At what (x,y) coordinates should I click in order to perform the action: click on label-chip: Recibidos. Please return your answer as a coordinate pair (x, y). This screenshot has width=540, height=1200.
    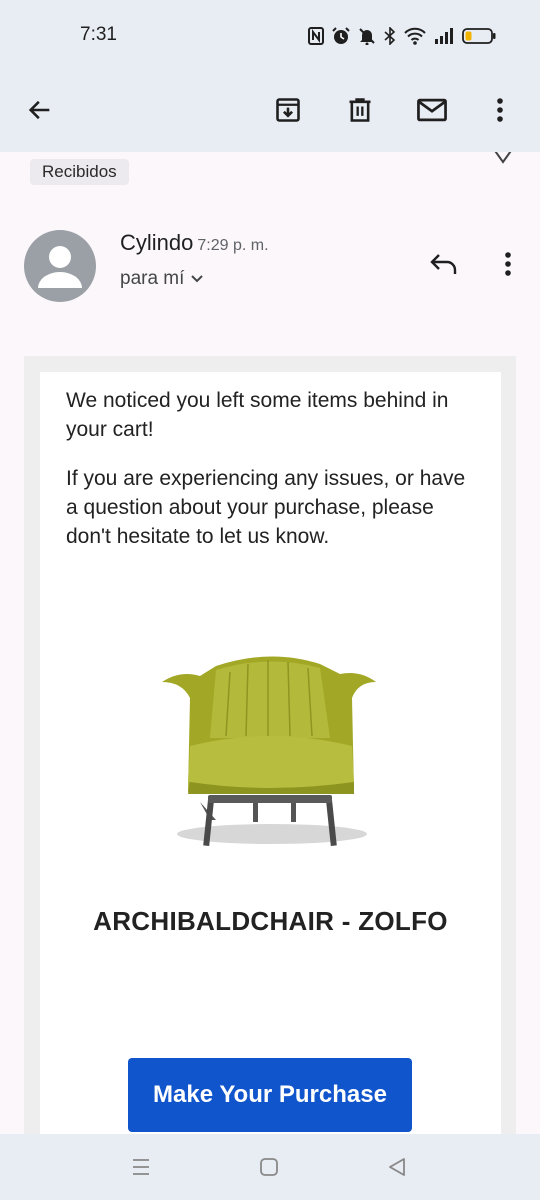
    Looking at the image, I should click on (79, 172).